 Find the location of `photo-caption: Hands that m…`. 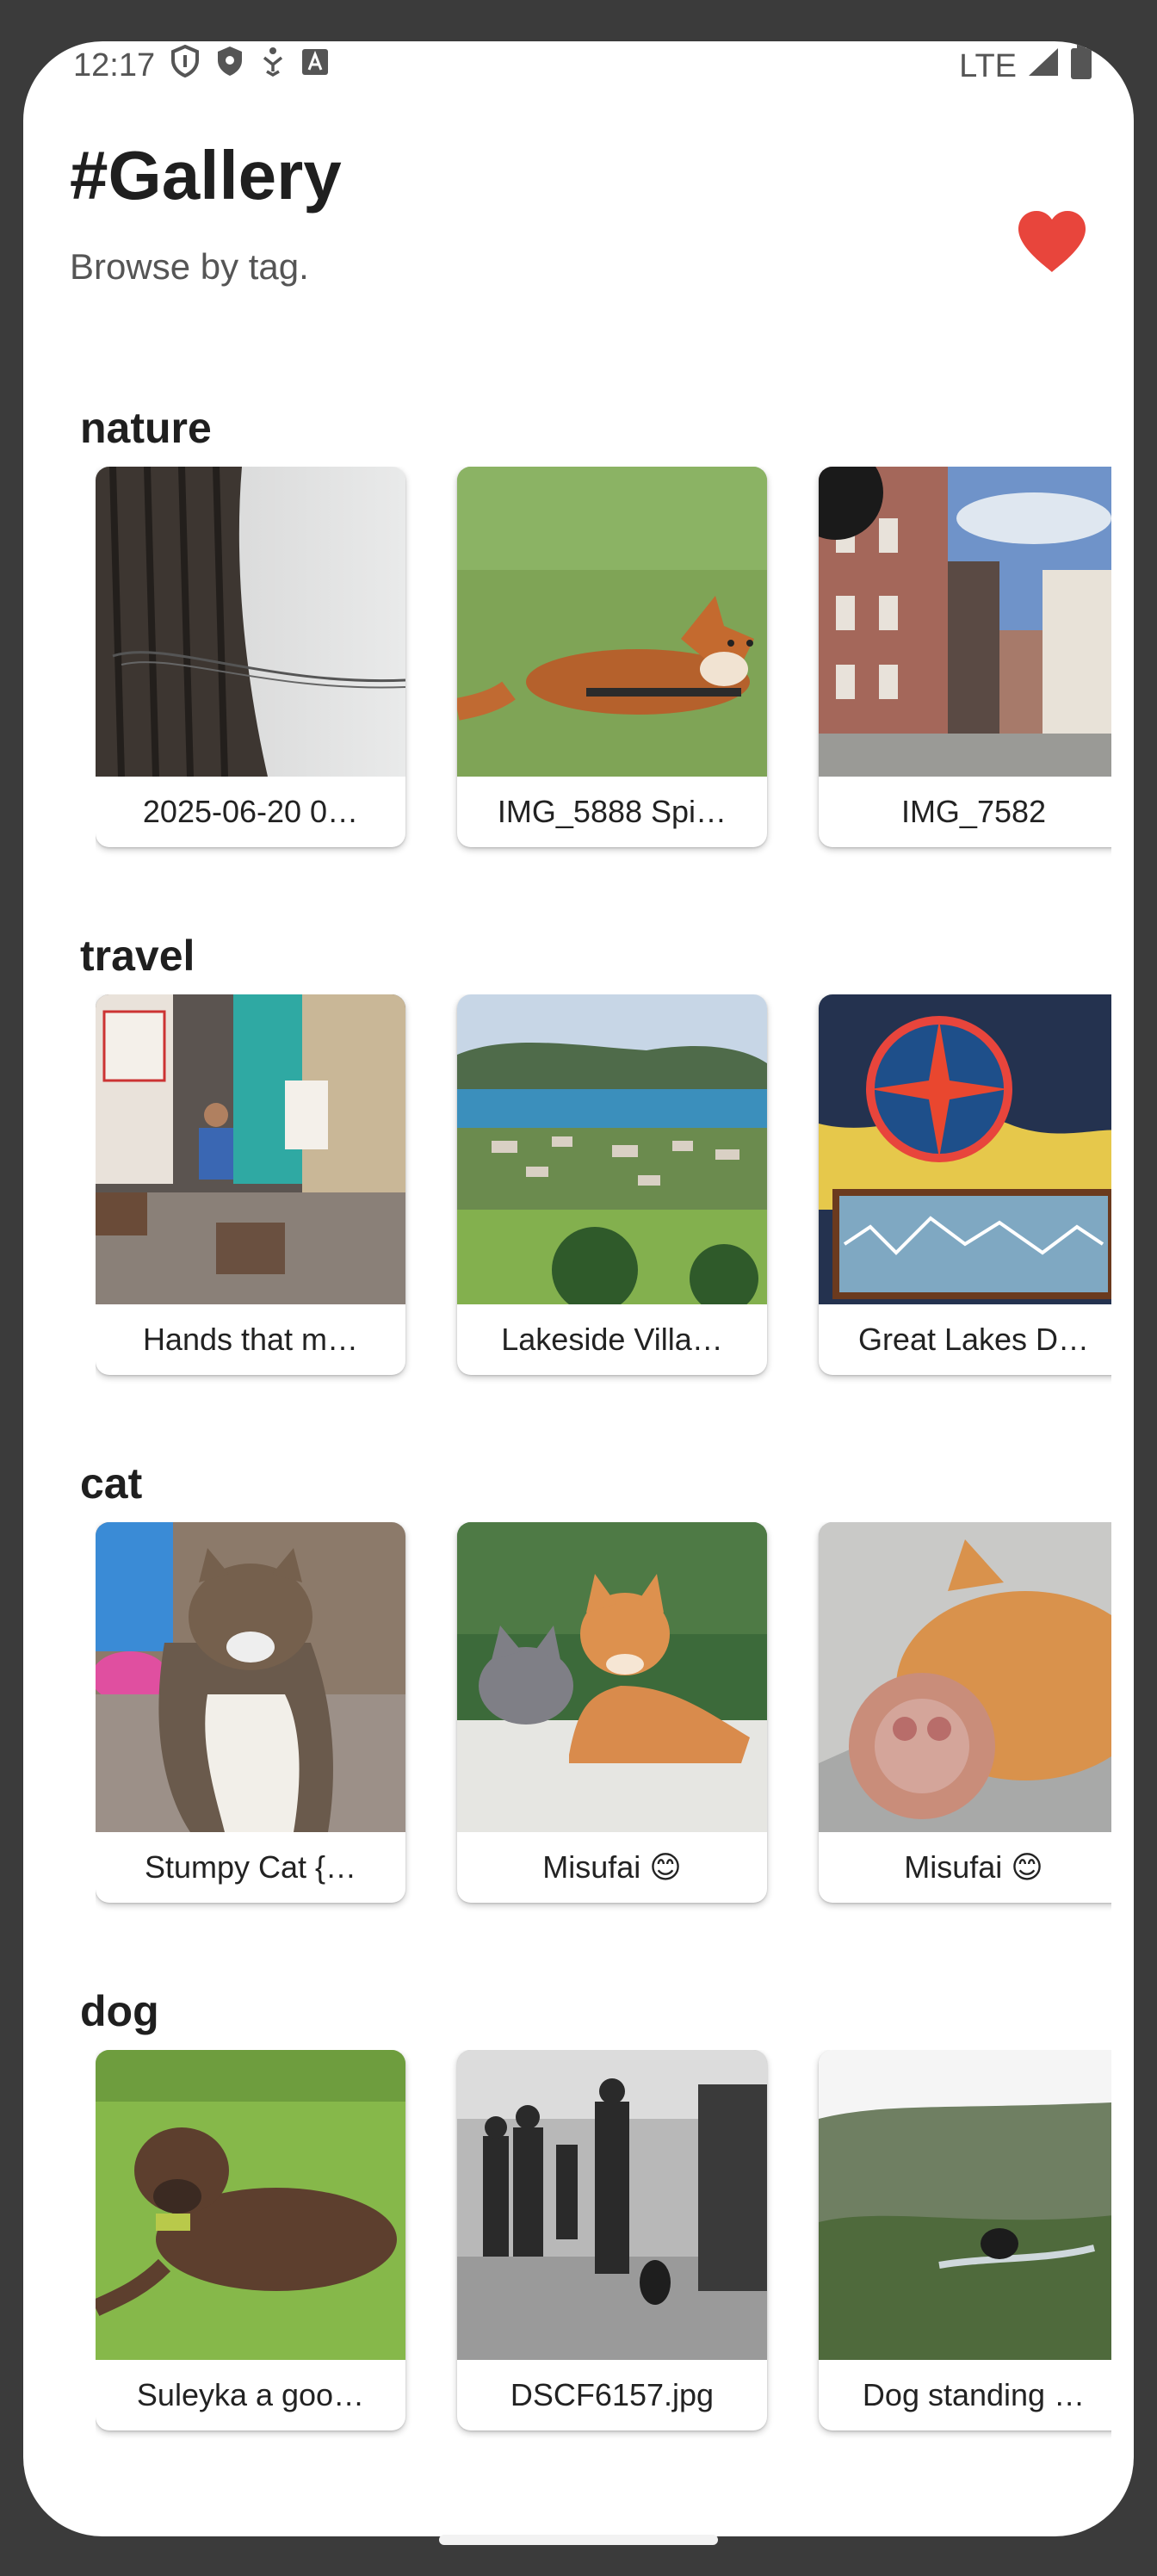

photo-caption: Hands that m… is located at coordinates (251, 1340).